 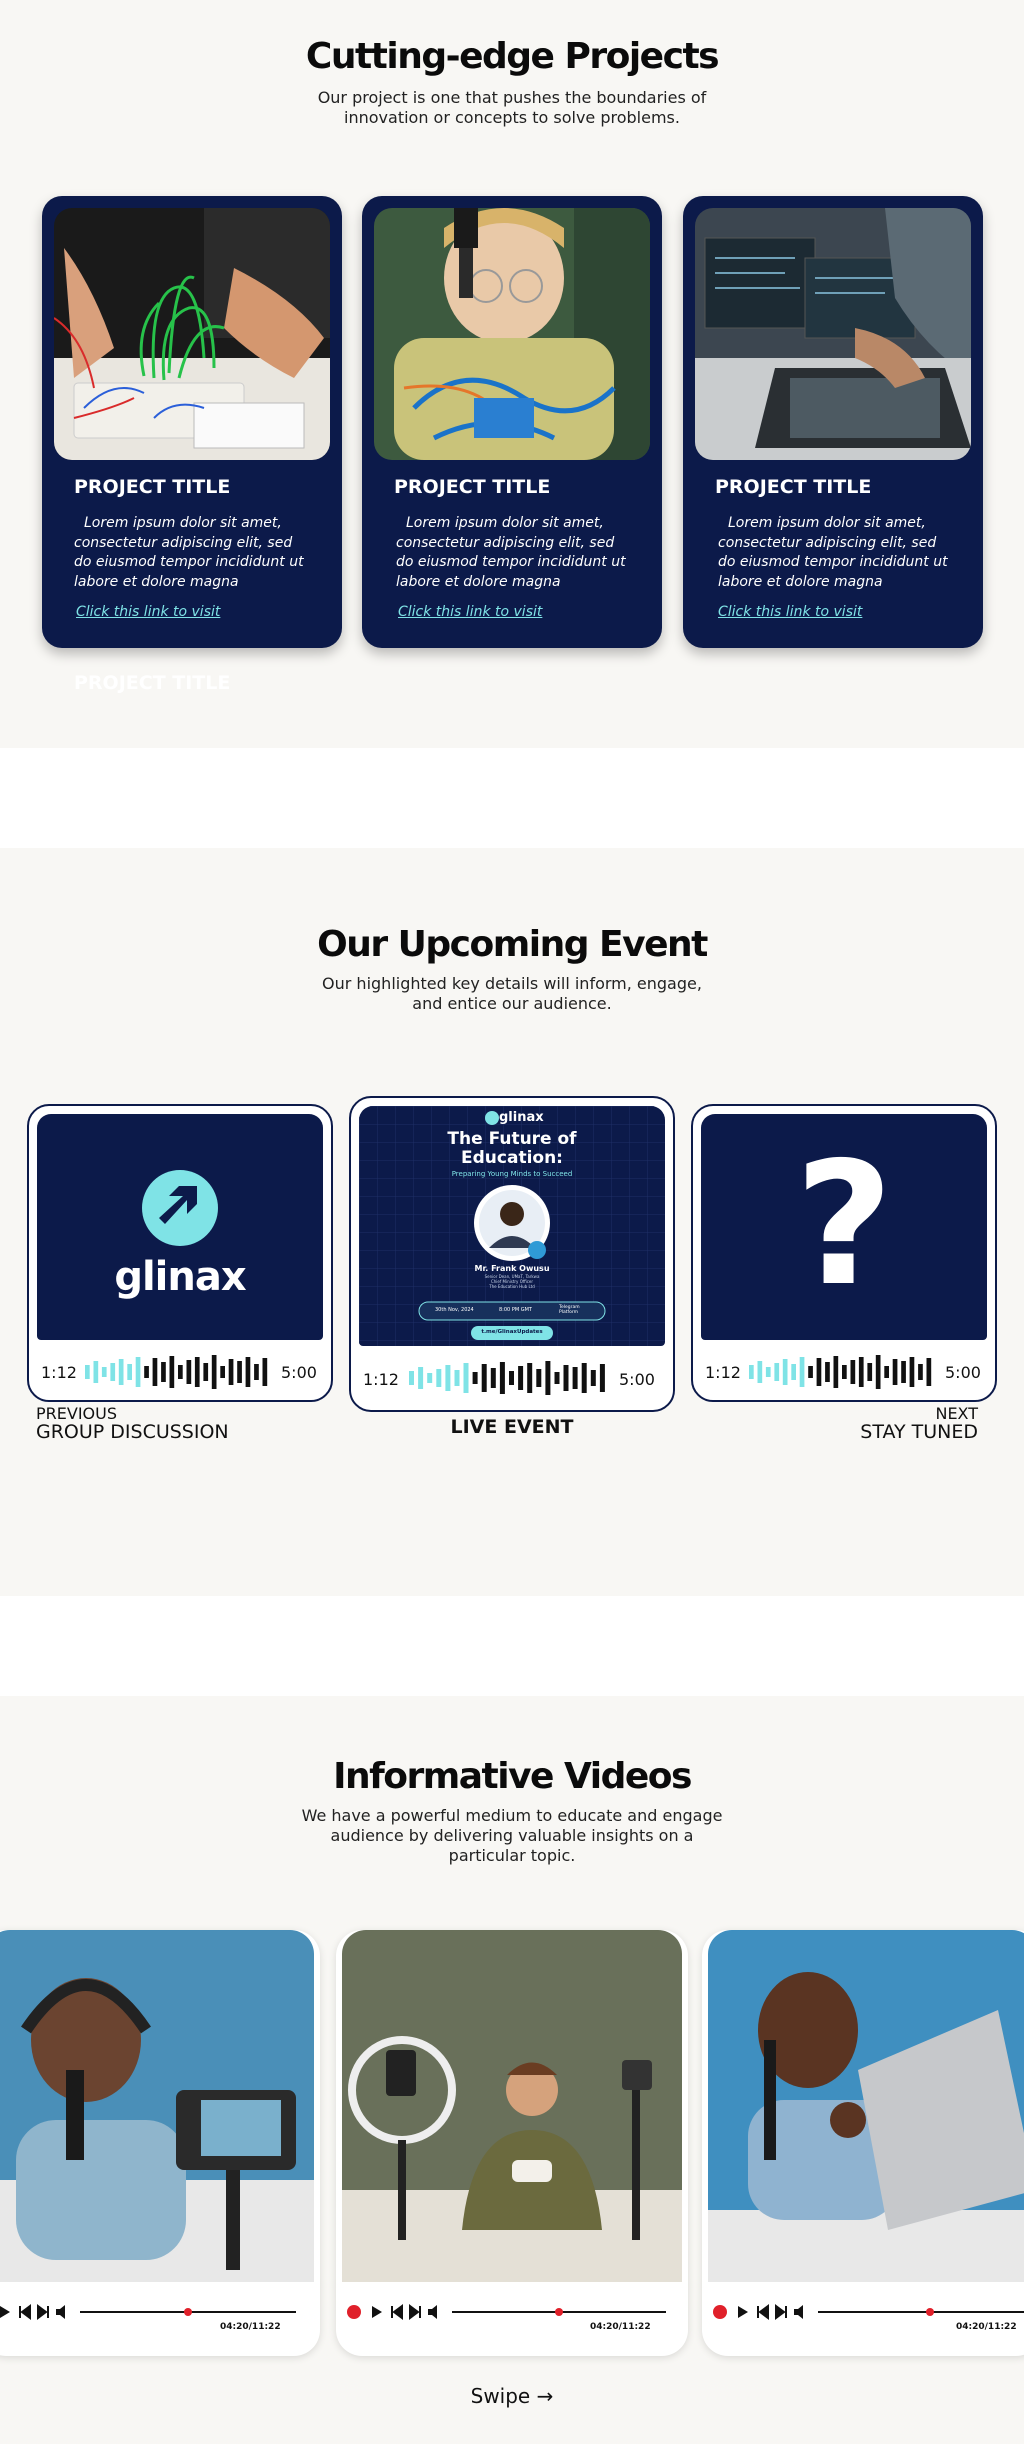 What do you see at coordinates (512, 1332) in the screenshot?
I see `flyer-handle: t.me/GlinaxUpdates` at bounding box center [512, 1332].